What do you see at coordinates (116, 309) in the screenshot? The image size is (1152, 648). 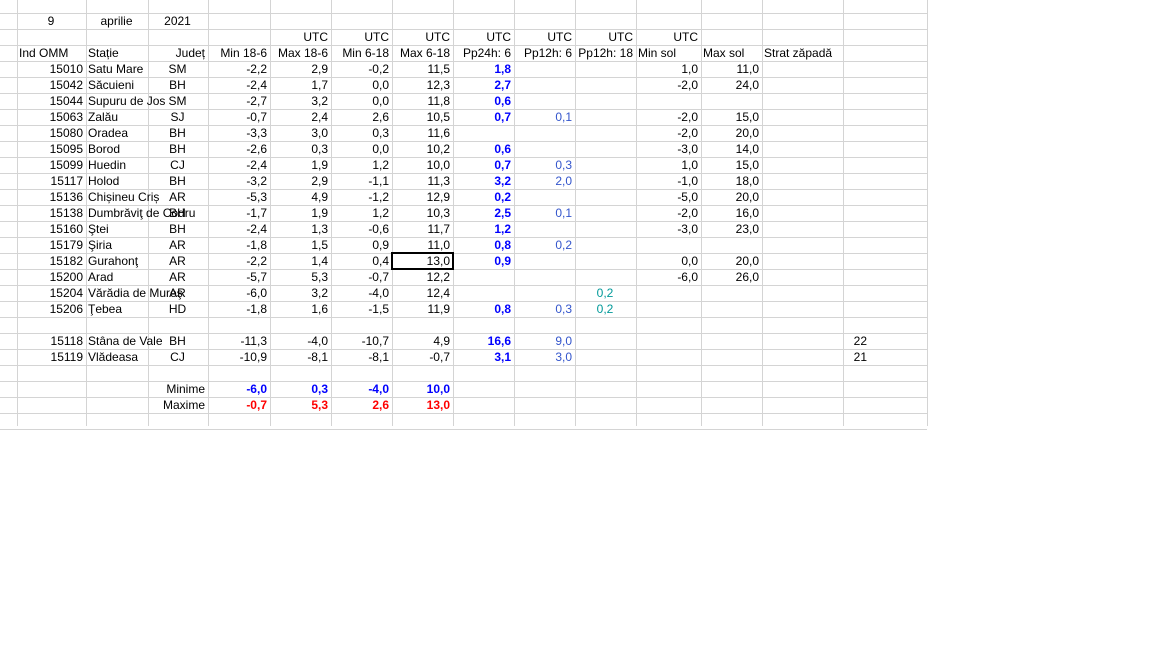 I see `table-cell-statie: Ţebea` at bounding box center [116, 309].